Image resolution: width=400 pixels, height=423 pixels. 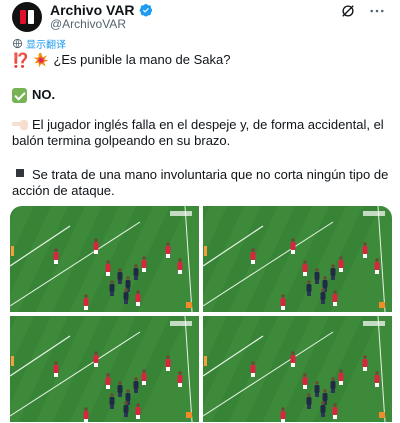 I want to click on author-display-name: Archivo VAR, so click(x=92, y=10).